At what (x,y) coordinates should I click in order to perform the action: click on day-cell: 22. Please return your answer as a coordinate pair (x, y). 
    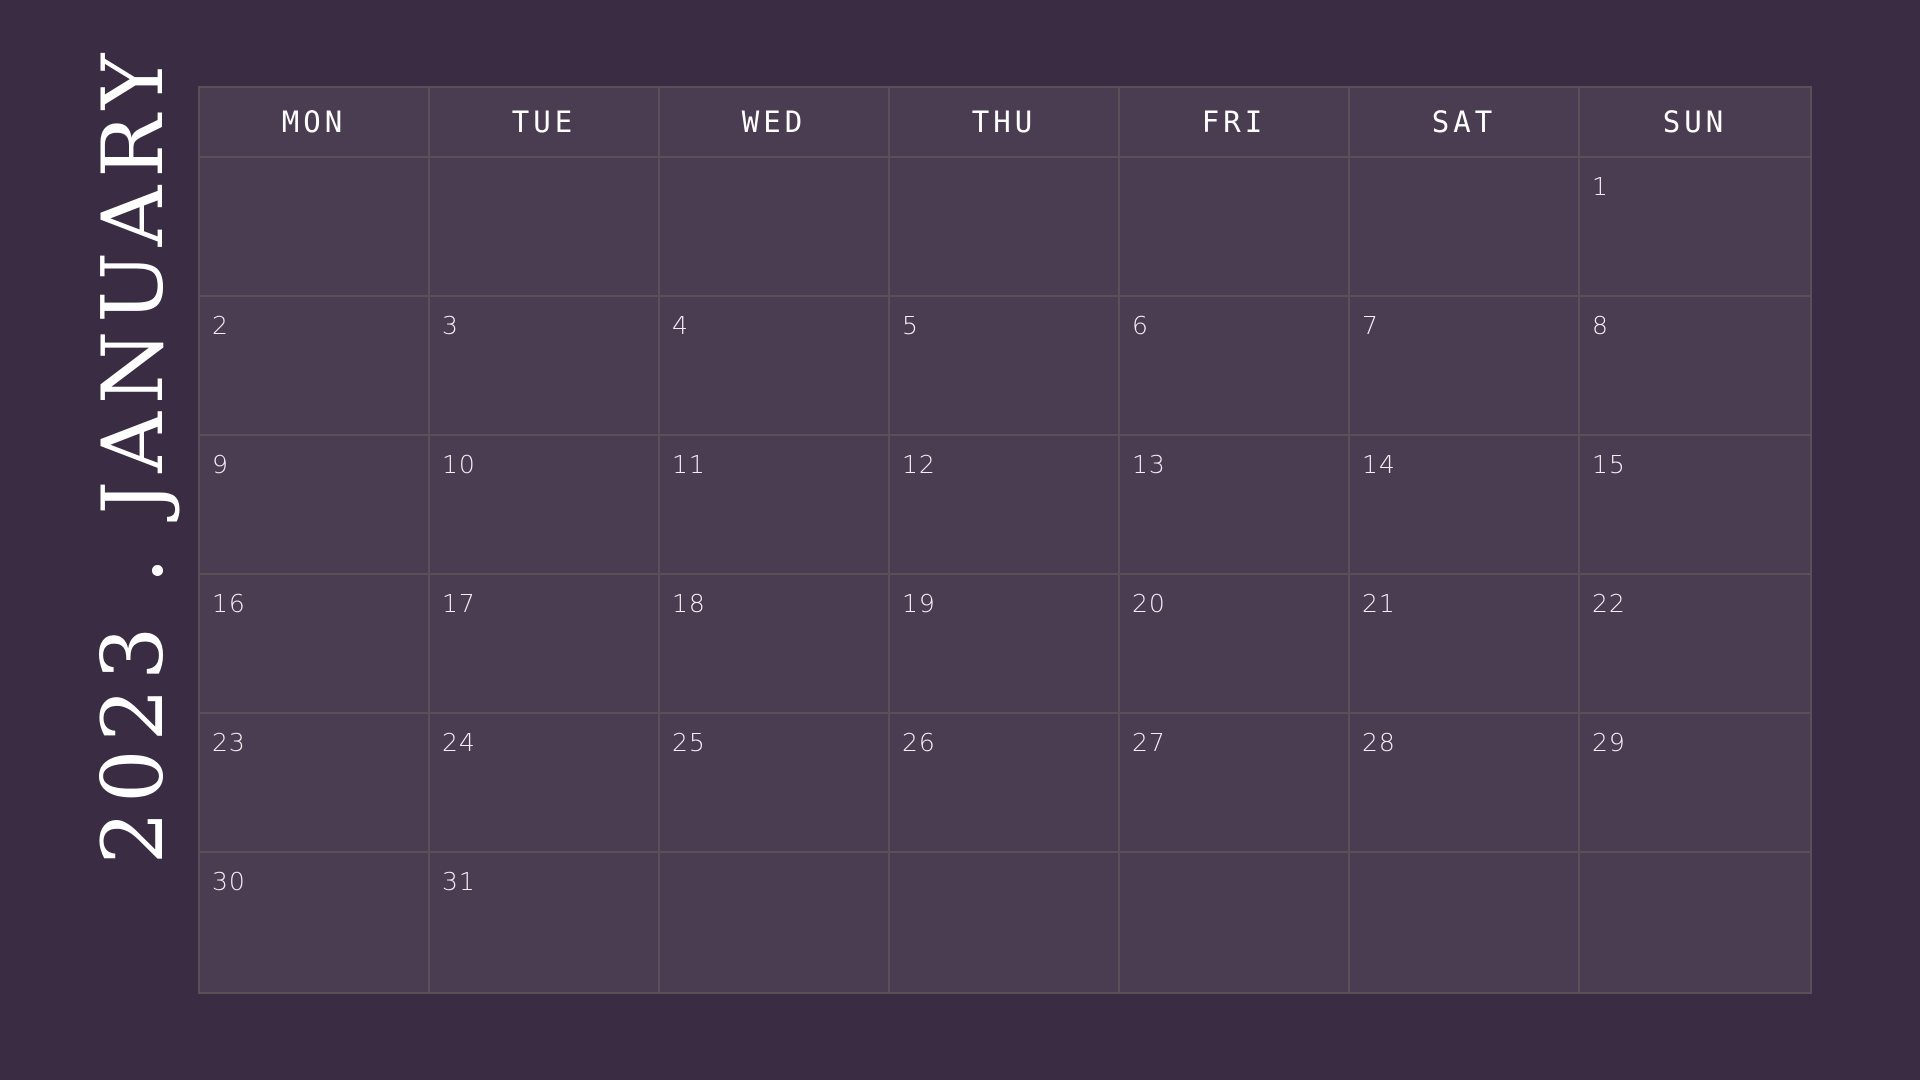
    Looking at the image, I should click on (1695, 644).